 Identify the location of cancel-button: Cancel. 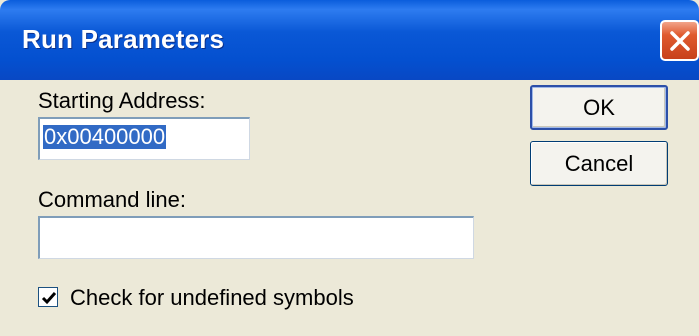
(599, 163).